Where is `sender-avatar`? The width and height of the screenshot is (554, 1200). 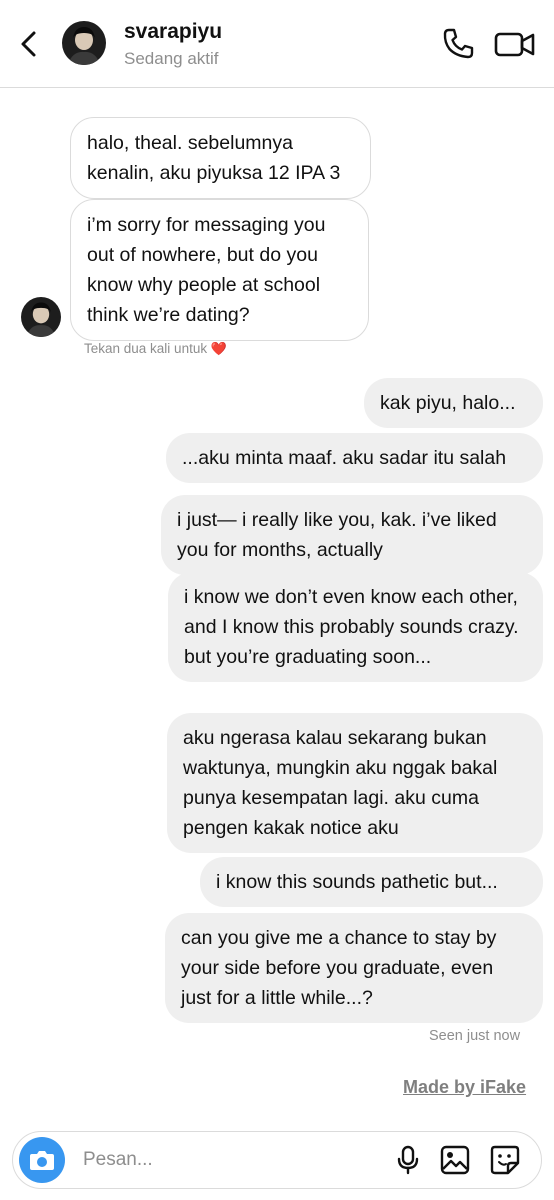 sender-avatar is located at coordinates (41, 317).